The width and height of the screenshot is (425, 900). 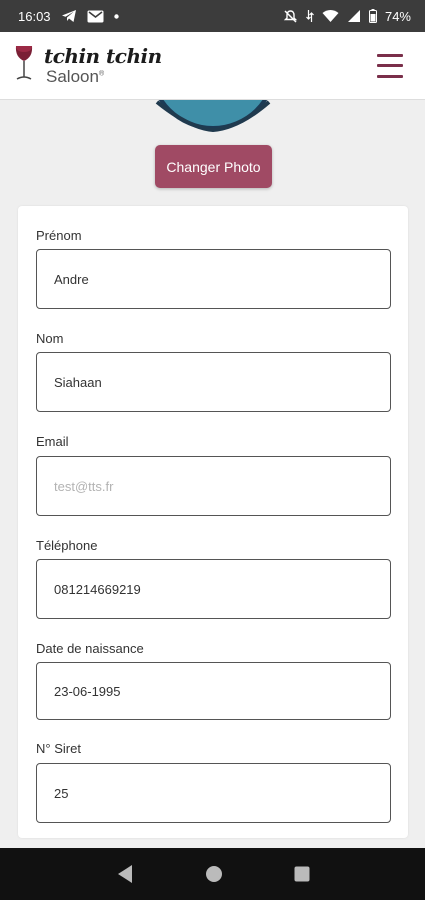 I want to click on phone-label: Téléphone, so click(x=67, y=545).